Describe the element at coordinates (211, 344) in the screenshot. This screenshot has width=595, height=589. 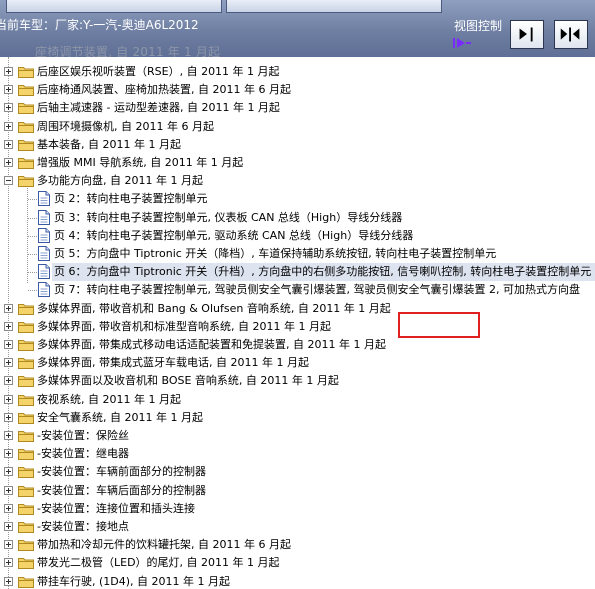
I see `tree-item-label: 多媒体界面, 带集成式移动电话适配装置和免提装置, 自 2011 年 1 月起` at that location.